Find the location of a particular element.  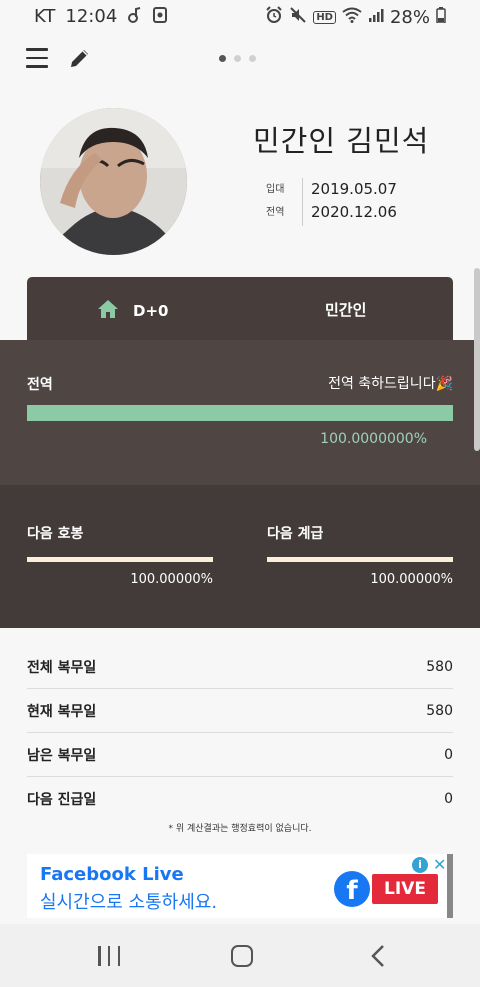

carrier-label: KT is located at coordinates (45, 16).